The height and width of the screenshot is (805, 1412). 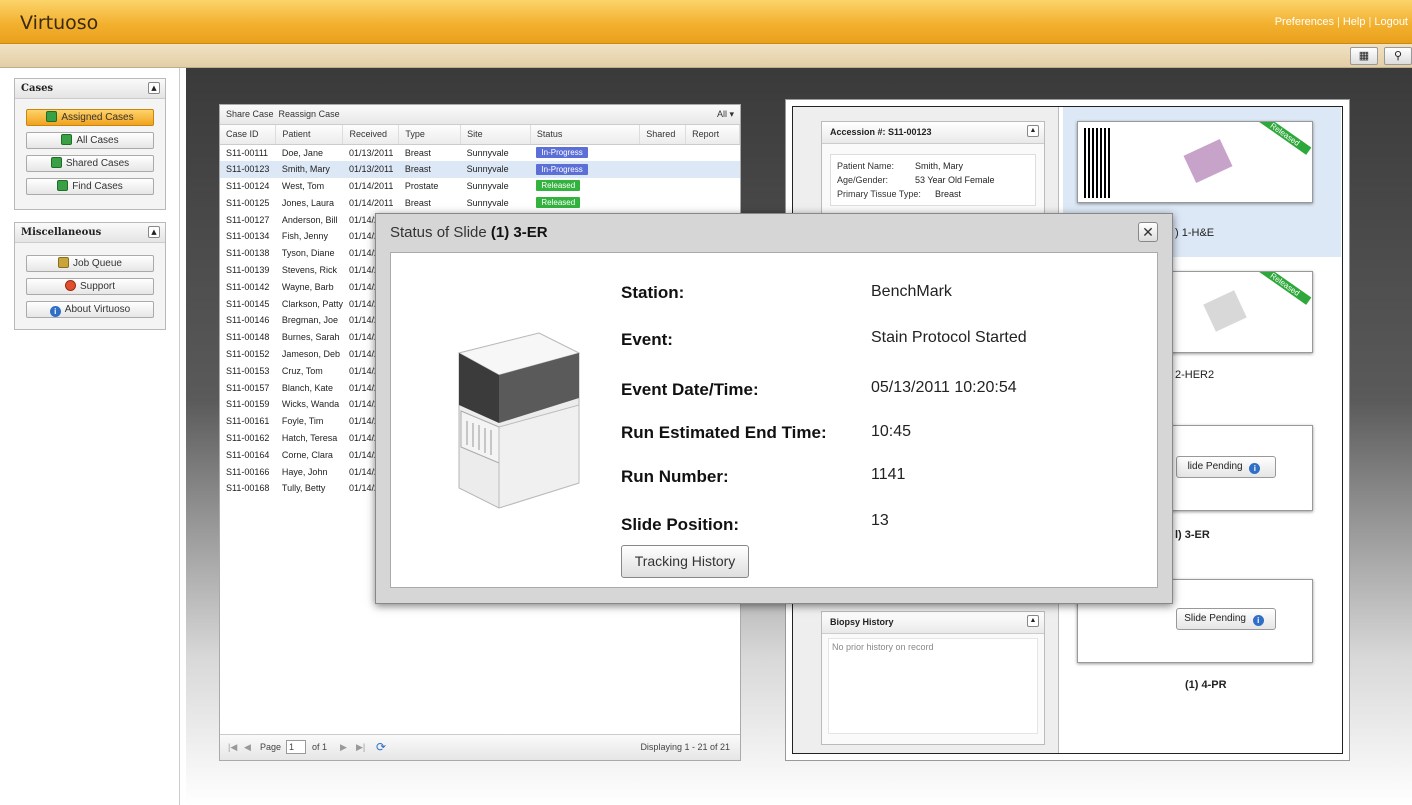 I want to click on search-button: ⚲, so click(x=1398, y=56).